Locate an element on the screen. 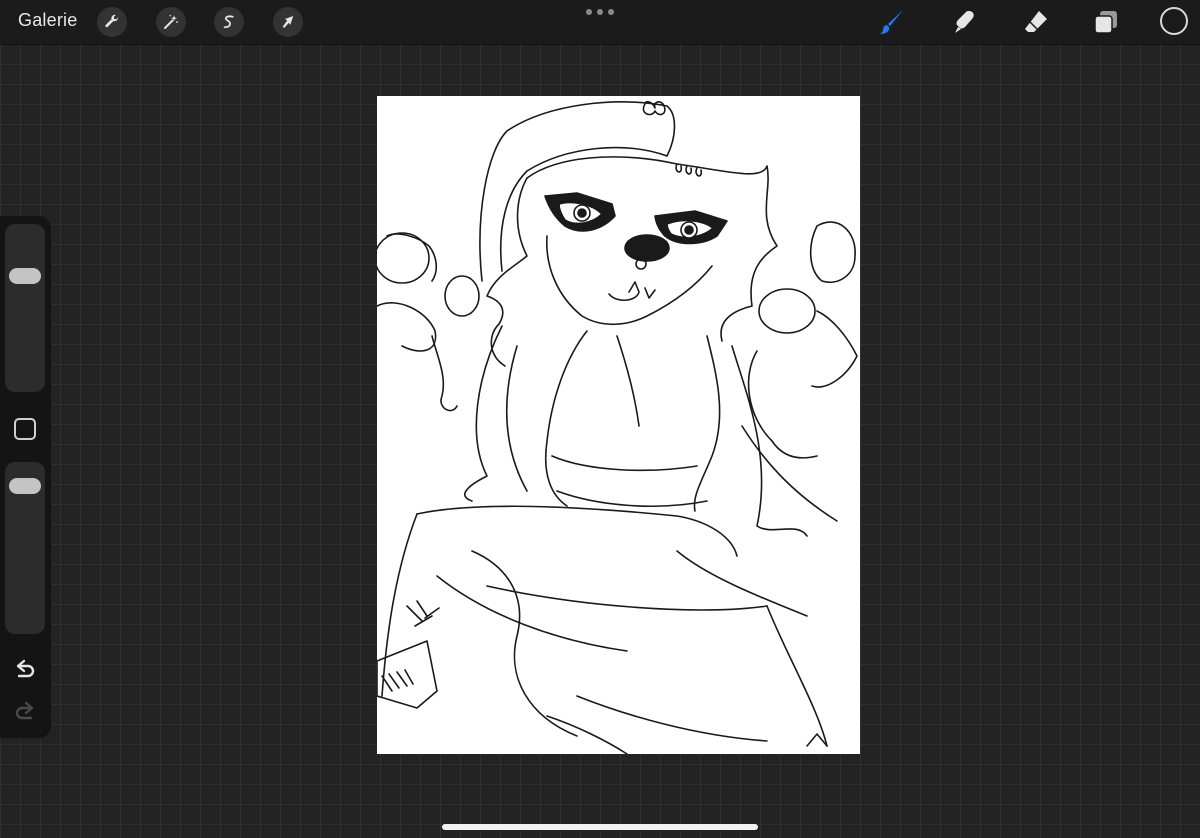 This screenshot has width=1200, height=838. smudge-tool-button is located at coordinates (964, 22).